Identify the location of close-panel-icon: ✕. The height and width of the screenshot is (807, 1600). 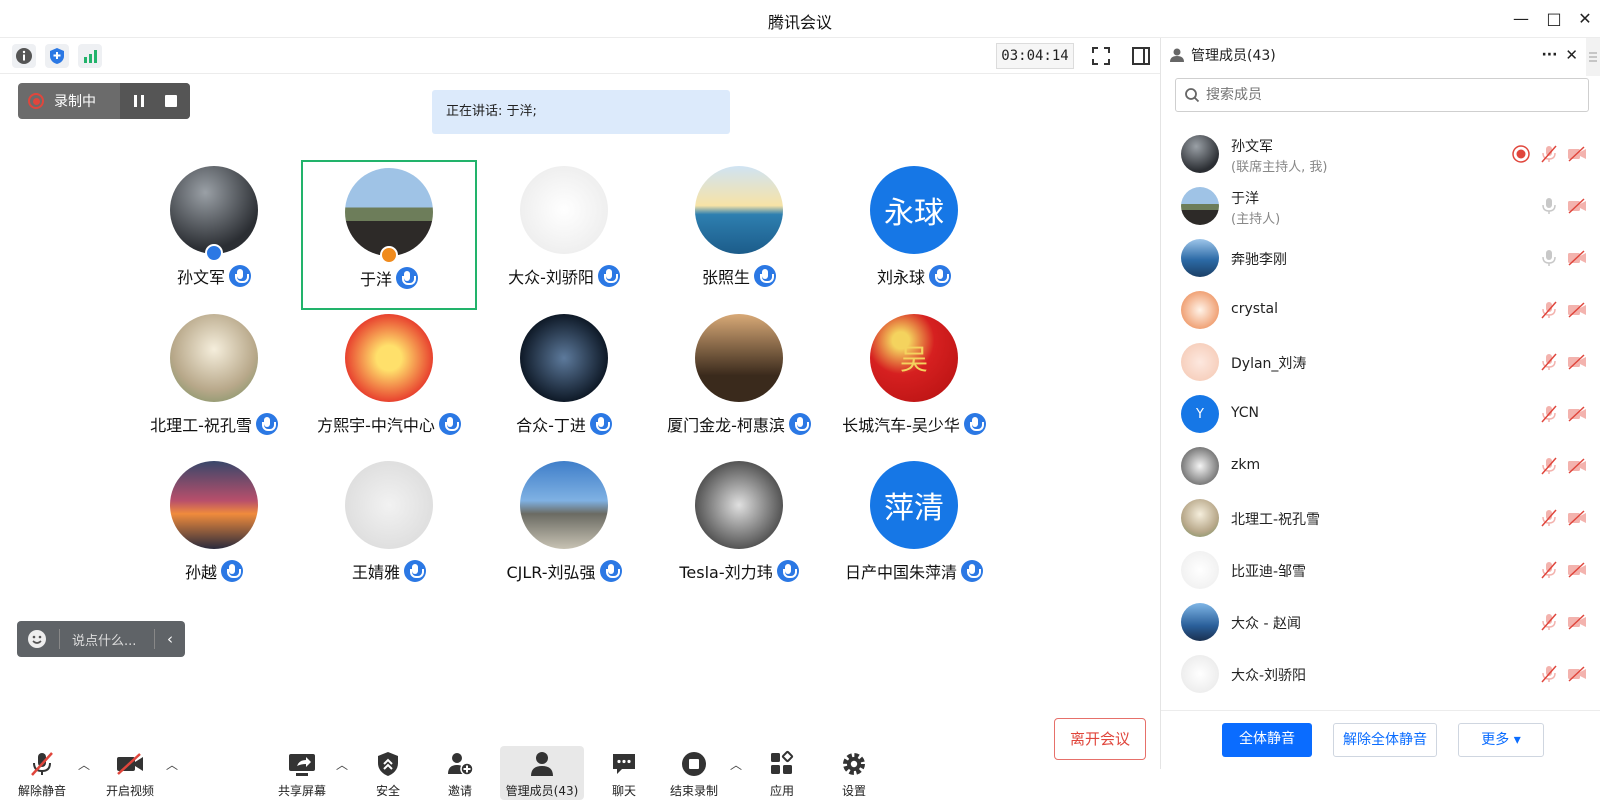
(1571, 55).